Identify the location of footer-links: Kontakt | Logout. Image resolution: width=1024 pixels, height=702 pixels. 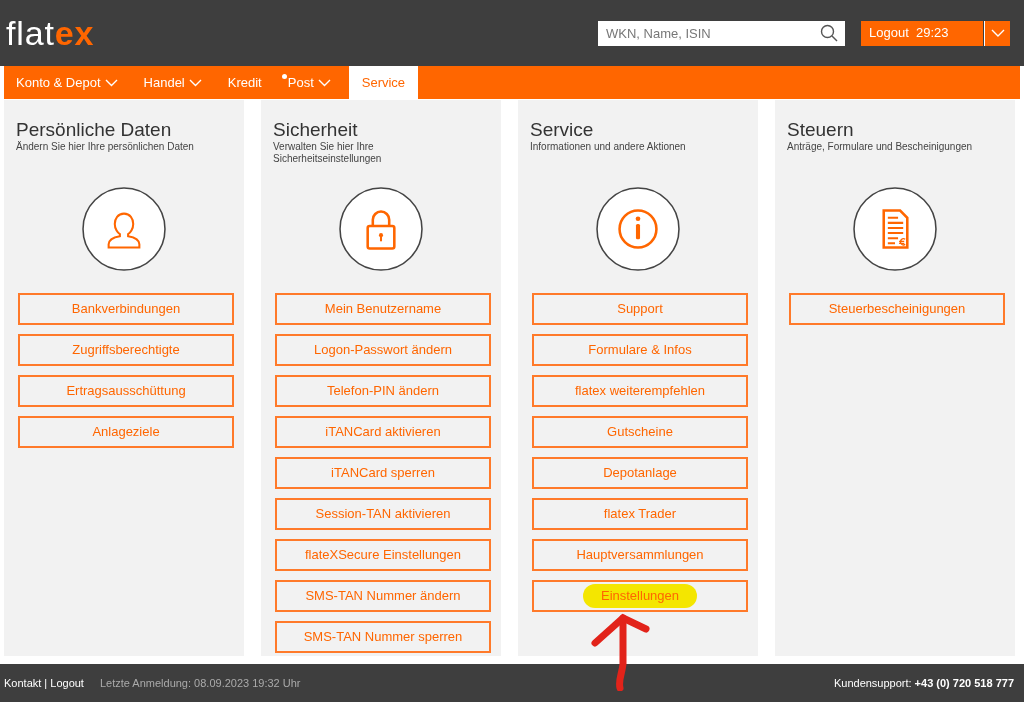
(44, 683).